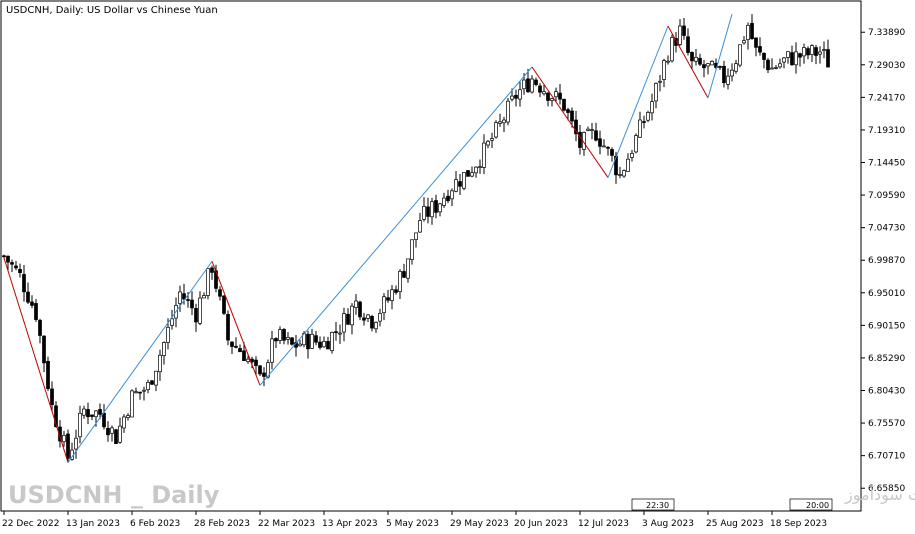 Image resolution: width=915 pixels, height=534 pixels. I want to click on time-tick-label: 6 Feb 2023, so click(155, 524).